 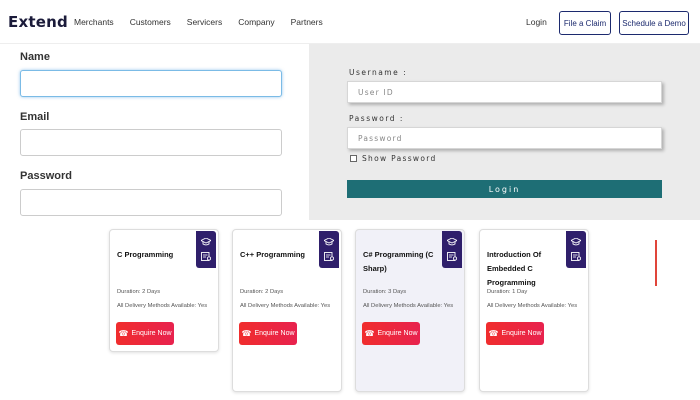 I want to click on email-field, so click(x=151, y=142).